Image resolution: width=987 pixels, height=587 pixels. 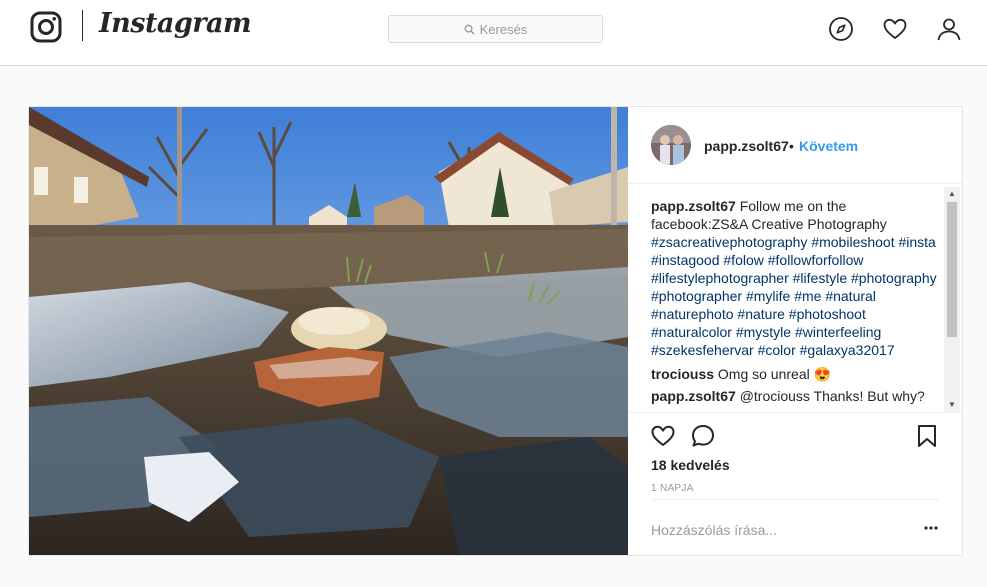 What do you see at coordinates (774, 374) in the screenshot?
I see `comment-text: Omg so unreal 😍` at bounding box center [774, 374].